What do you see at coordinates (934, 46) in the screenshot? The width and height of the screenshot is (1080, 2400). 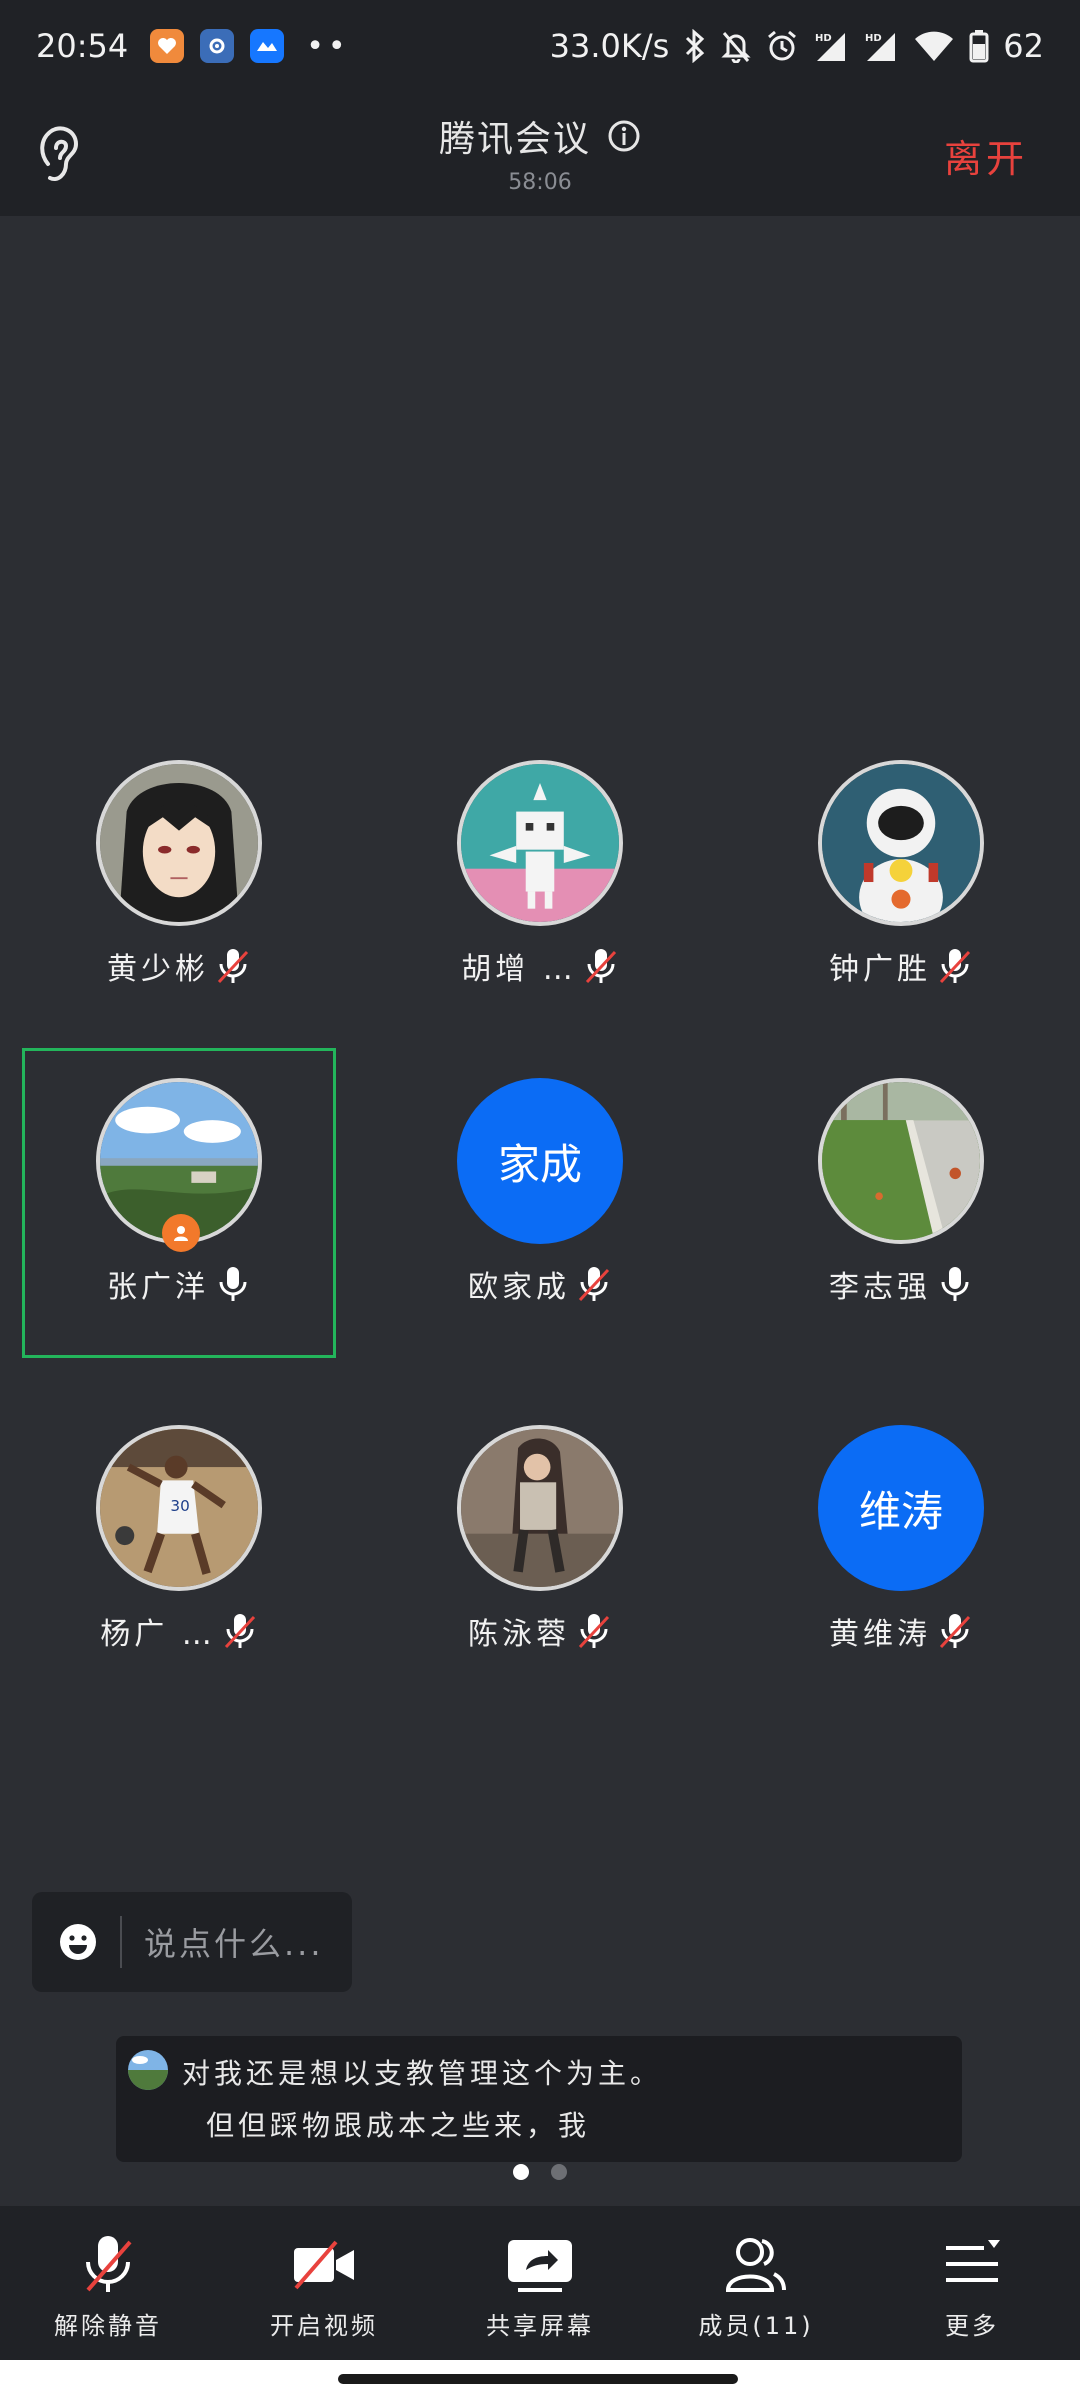 I see `wifi-icon` at bounding box center [934, 46].